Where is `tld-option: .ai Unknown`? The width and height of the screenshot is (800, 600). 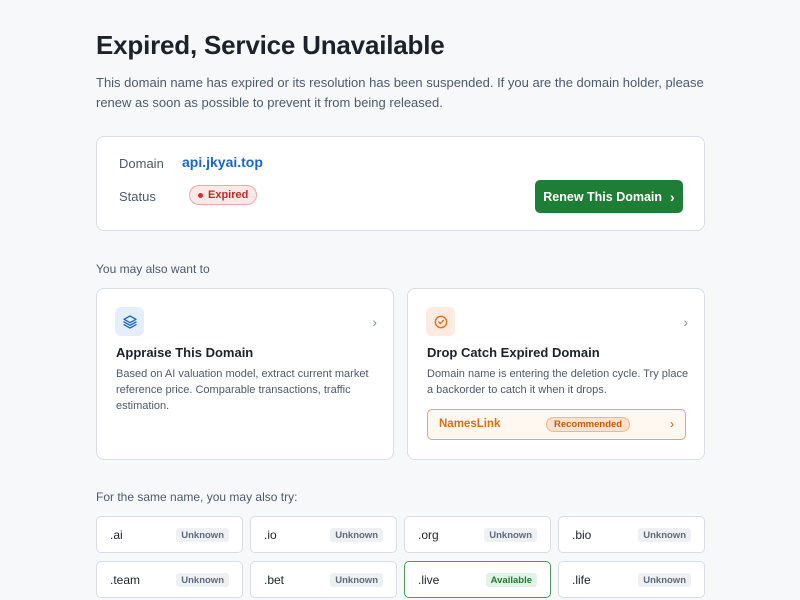 tld-option: .ai Unknown is located at coordinates (169, 534).